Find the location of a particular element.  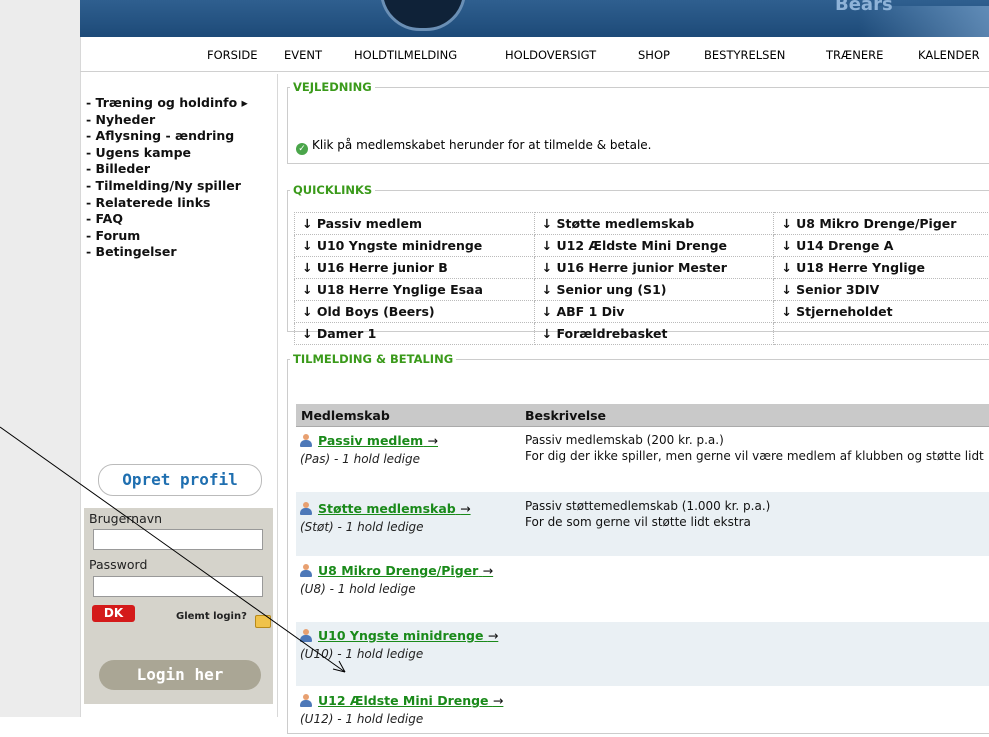

nav-event: EVENT is located at coordinates (303, 55).